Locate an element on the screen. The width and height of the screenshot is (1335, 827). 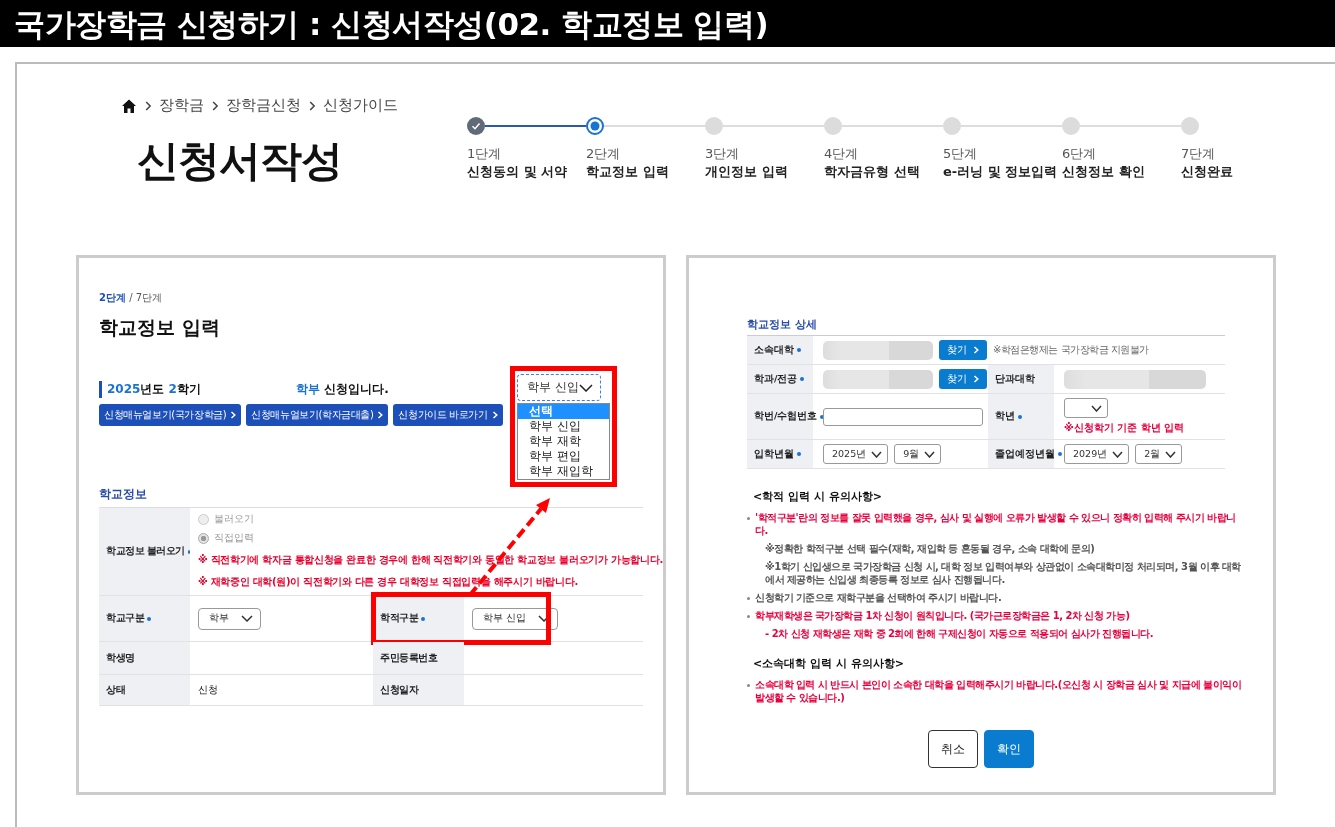
step-number: 3단계 is located at coordinates (722, 154).